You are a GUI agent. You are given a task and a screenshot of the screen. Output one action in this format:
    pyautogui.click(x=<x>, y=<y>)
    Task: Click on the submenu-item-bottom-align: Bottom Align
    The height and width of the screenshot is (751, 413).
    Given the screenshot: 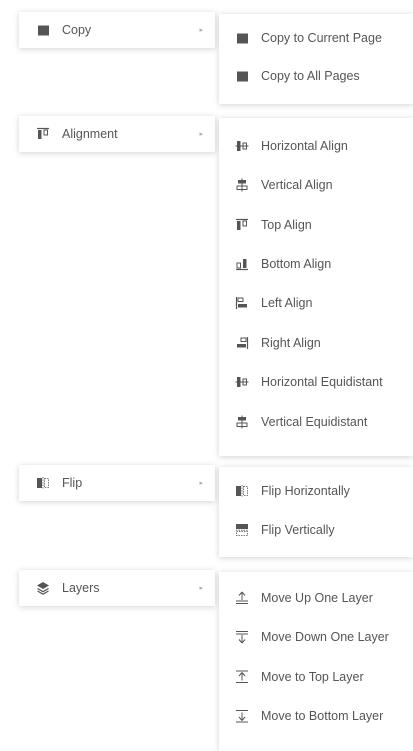 What is the action you would take?
    pyautogui.click(x=316, y=264)
    